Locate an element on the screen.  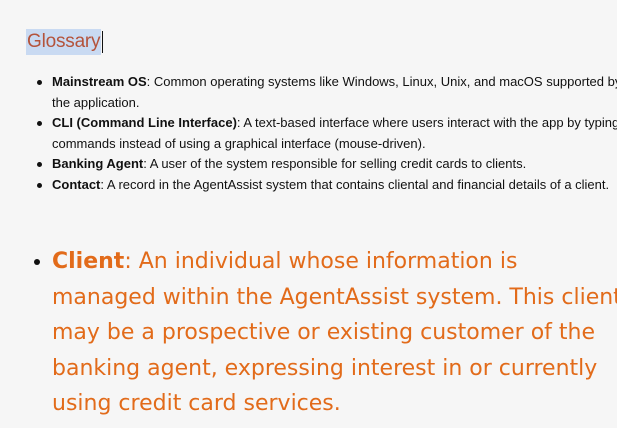
glossary-term: CLI (Command Line Interface) is located at coordinates (144, 122).